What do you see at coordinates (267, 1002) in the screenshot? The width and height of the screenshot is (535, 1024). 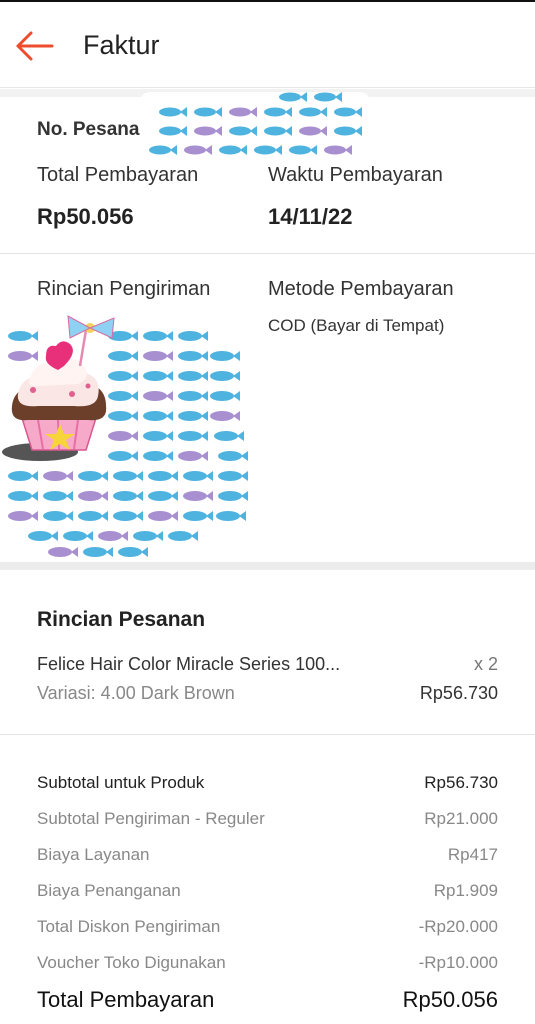 I see `grand-total-row: Total Pembayaran Rp50.056` at bounding box center [267, 1002].